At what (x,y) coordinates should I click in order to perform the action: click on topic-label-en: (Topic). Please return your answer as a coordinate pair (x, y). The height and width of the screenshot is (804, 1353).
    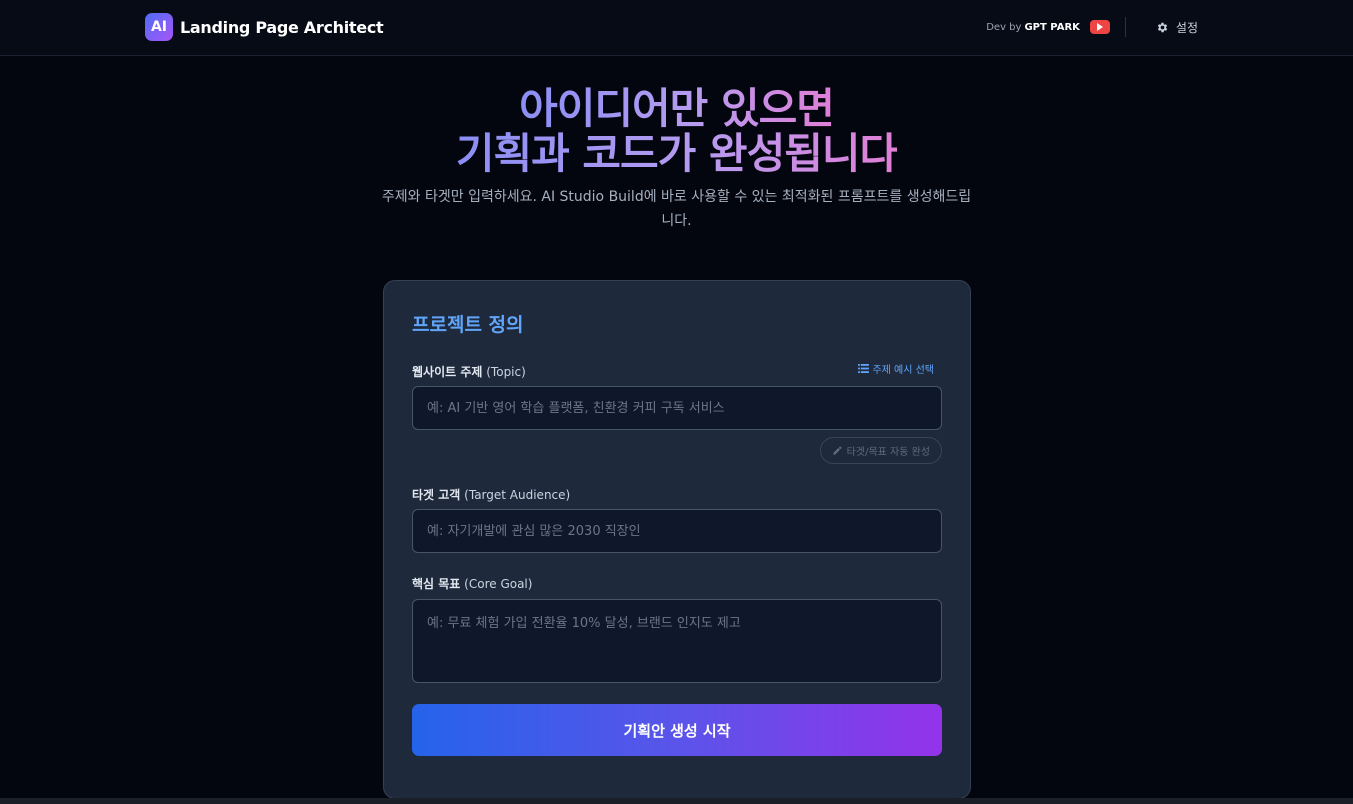
    Looking at the image, I should click on (506, 372).